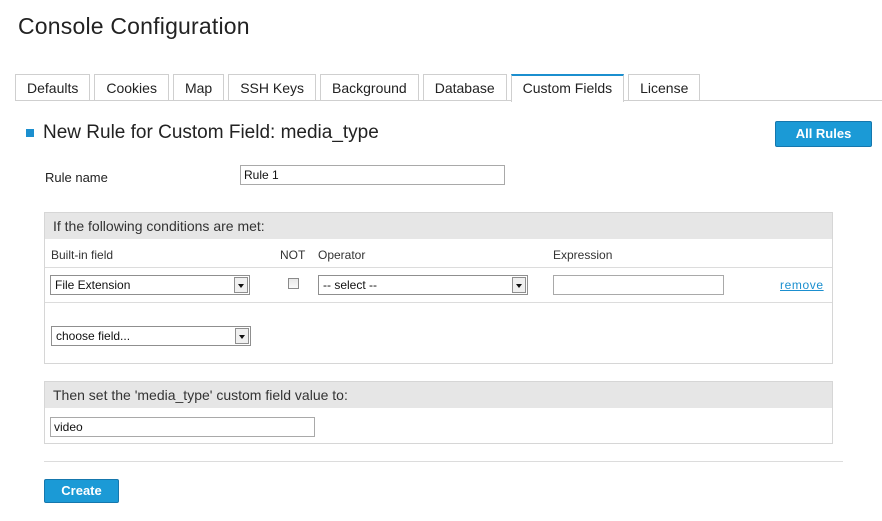 The image size is (882, 521). Describe the element at coordinates (350, 285) in the screenshot. I see `operator-value: -- select --` at that location.